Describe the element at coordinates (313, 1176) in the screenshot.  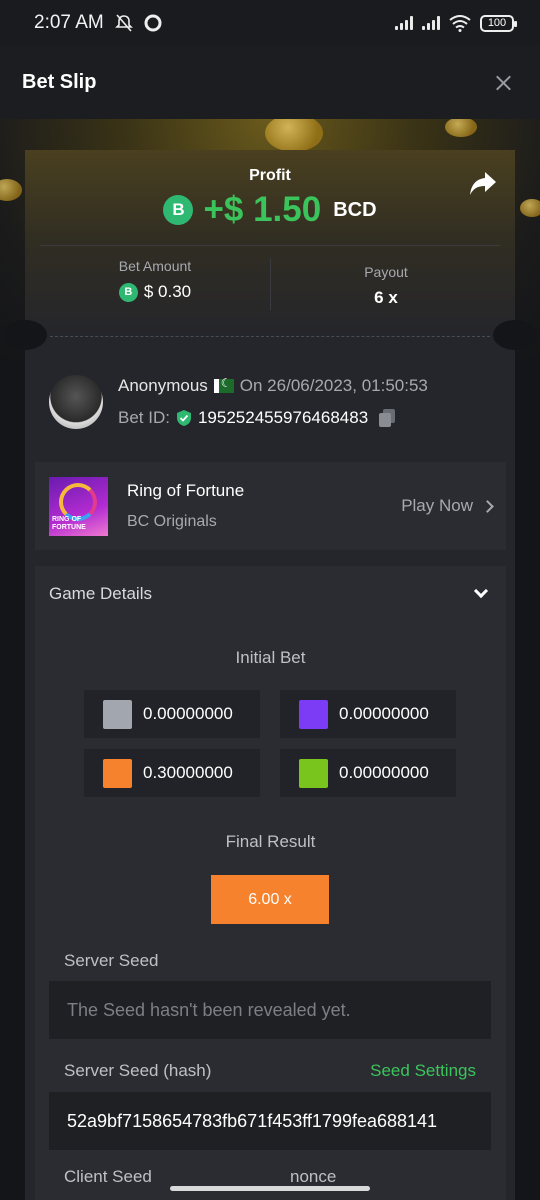
I see `nonce-label: nonce` at that location.